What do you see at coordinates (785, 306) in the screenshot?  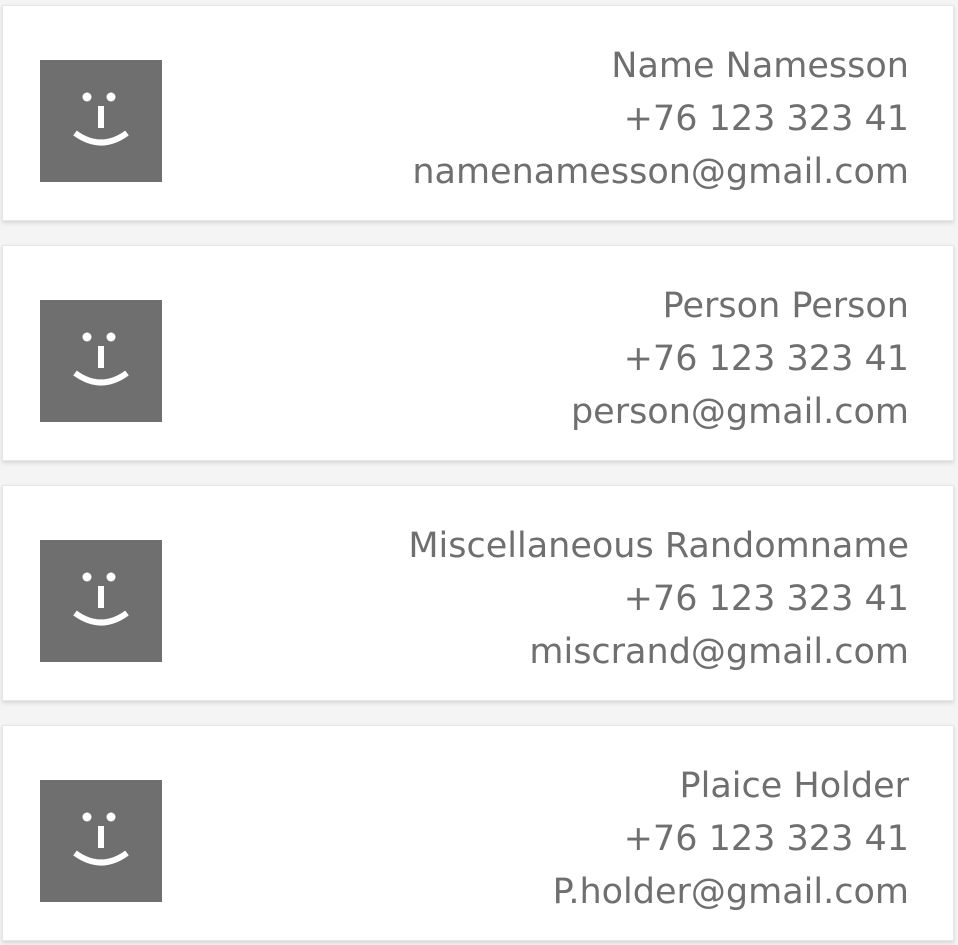 I see `contact-name: Person Person` at bounding box center [785, 306].